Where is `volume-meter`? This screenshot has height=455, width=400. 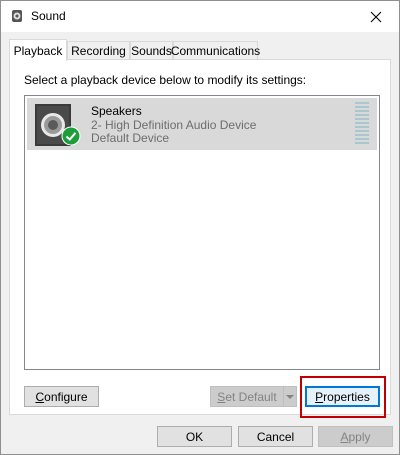 volume-meter is located at coordinates (363, 124).